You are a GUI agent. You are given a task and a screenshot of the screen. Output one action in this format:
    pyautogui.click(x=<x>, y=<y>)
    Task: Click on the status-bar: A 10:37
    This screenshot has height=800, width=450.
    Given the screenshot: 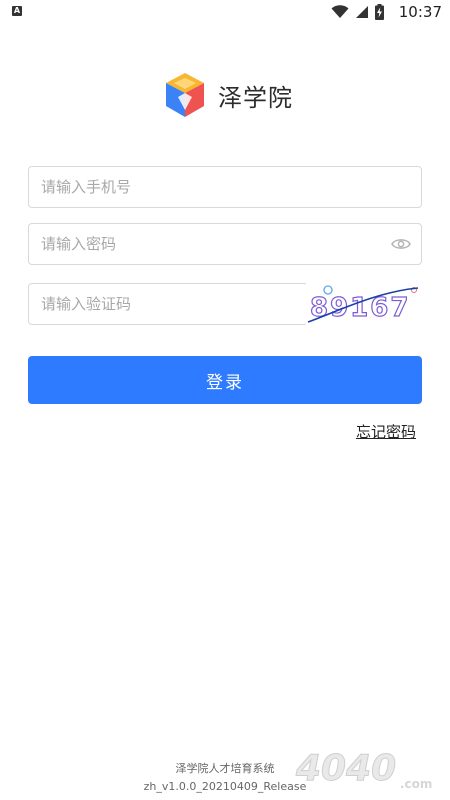 What is the action you would take?
    pyautogui.click(x=225, y=12)
    